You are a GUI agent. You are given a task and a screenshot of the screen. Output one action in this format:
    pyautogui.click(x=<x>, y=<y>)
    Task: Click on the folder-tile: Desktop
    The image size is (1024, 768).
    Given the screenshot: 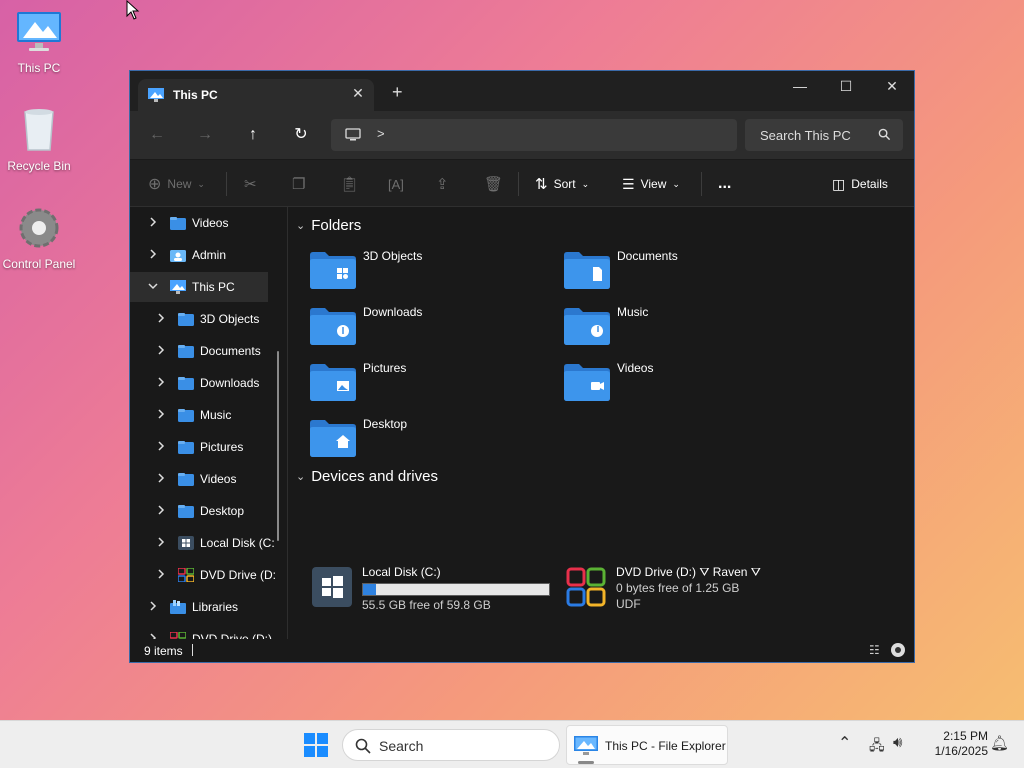 What is the action you would take?
    pyautogui.click(x=430, y=439)
    